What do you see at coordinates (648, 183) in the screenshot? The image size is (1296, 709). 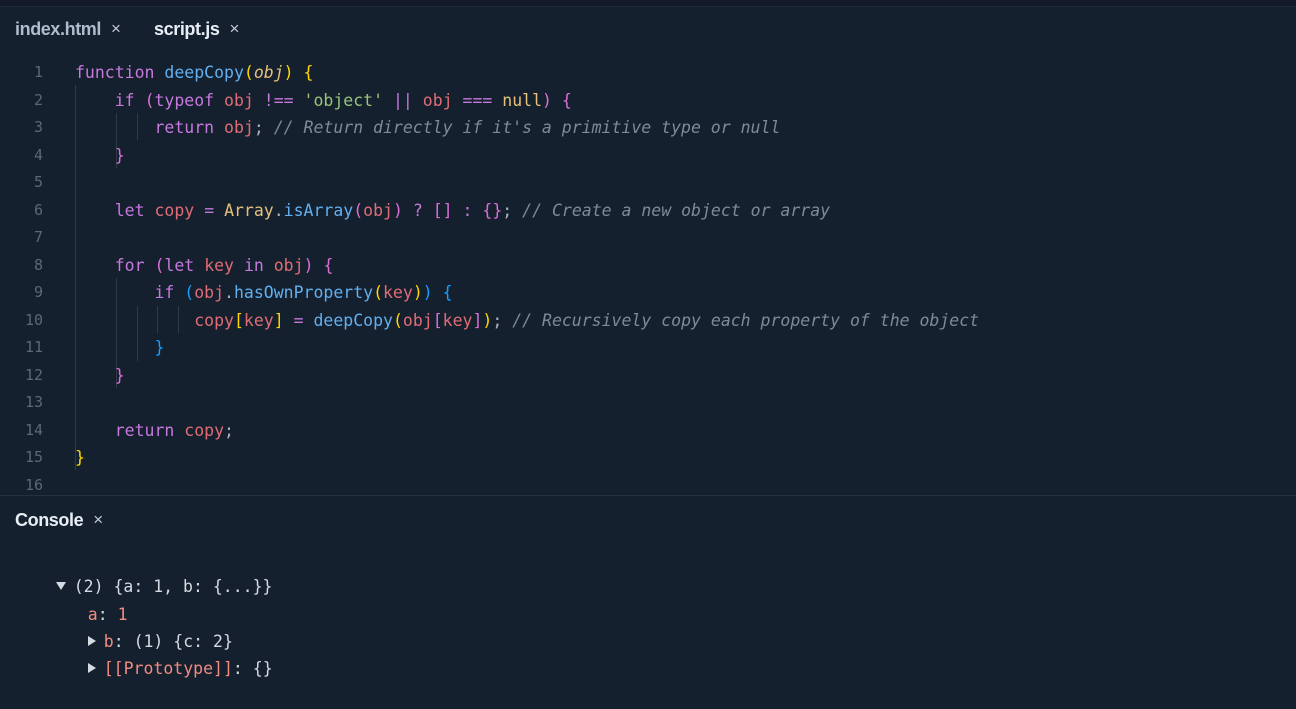 I see `code-line: 5` at bounding box center [648, 183].